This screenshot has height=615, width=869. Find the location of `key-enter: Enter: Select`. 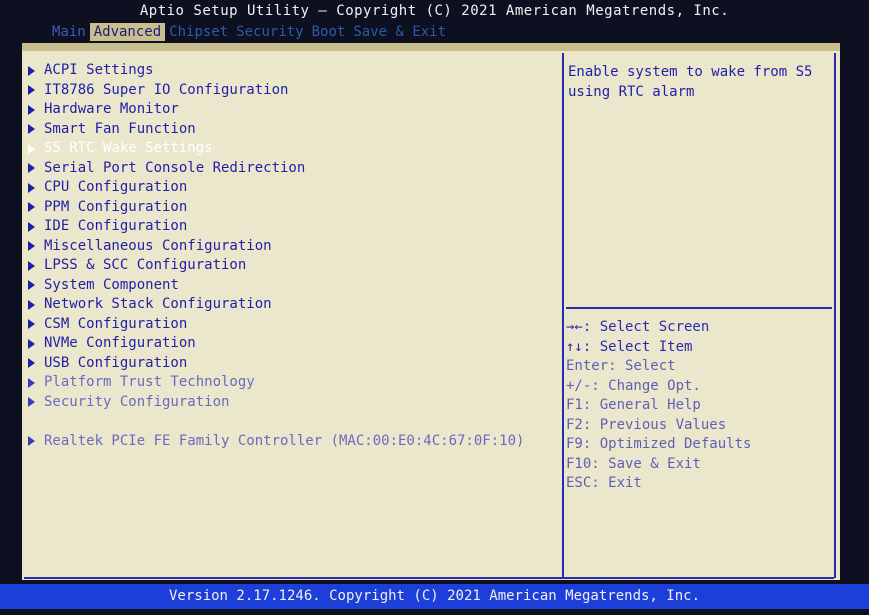

key-enter: Enter: Select is located at coordinates (621, 366).